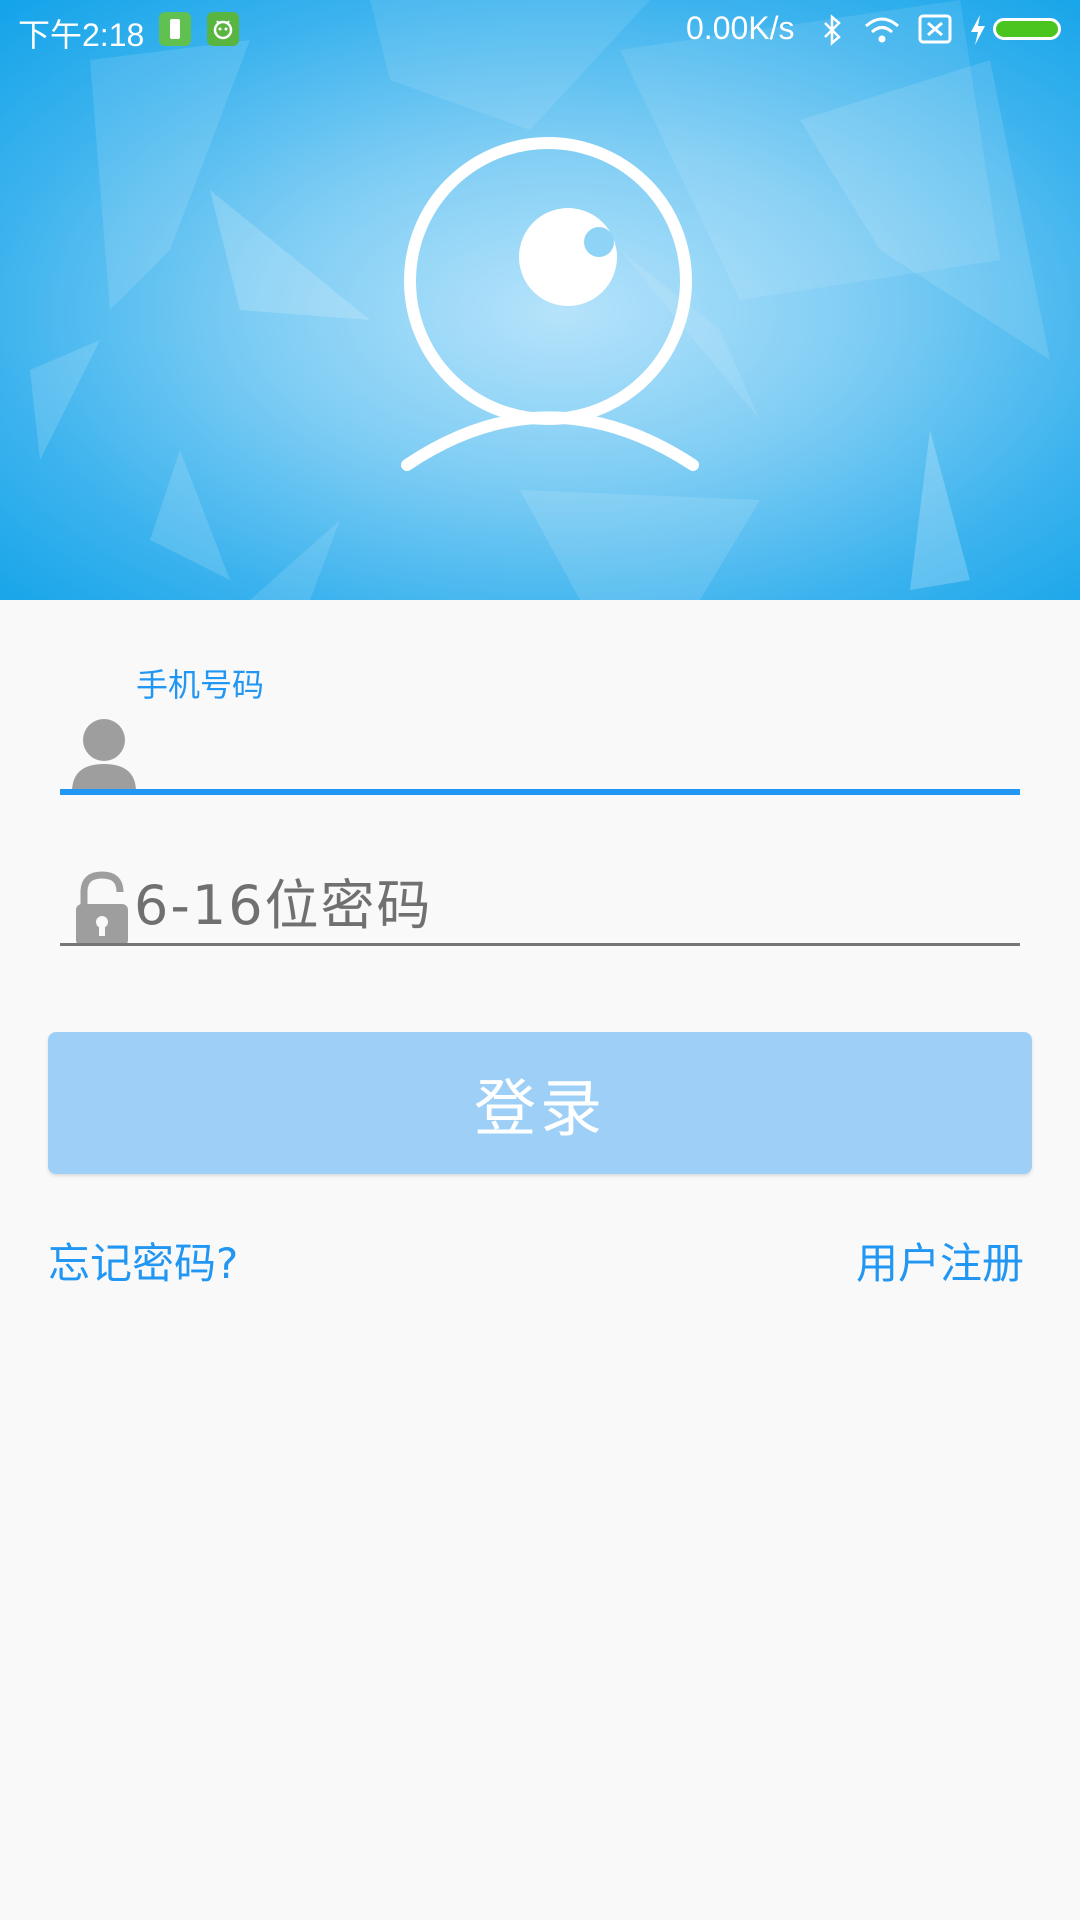 This screenshot has height=1920, width=1080. I want to click on android-icon, so click(223, 29).